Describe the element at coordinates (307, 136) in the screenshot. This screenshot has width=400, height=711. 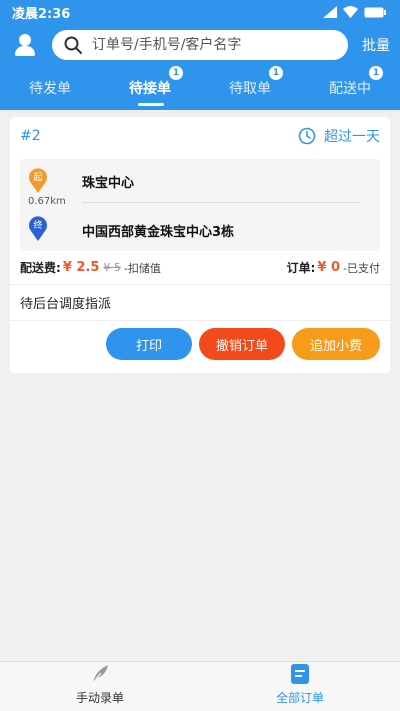
I see `clock-icon` at that location.